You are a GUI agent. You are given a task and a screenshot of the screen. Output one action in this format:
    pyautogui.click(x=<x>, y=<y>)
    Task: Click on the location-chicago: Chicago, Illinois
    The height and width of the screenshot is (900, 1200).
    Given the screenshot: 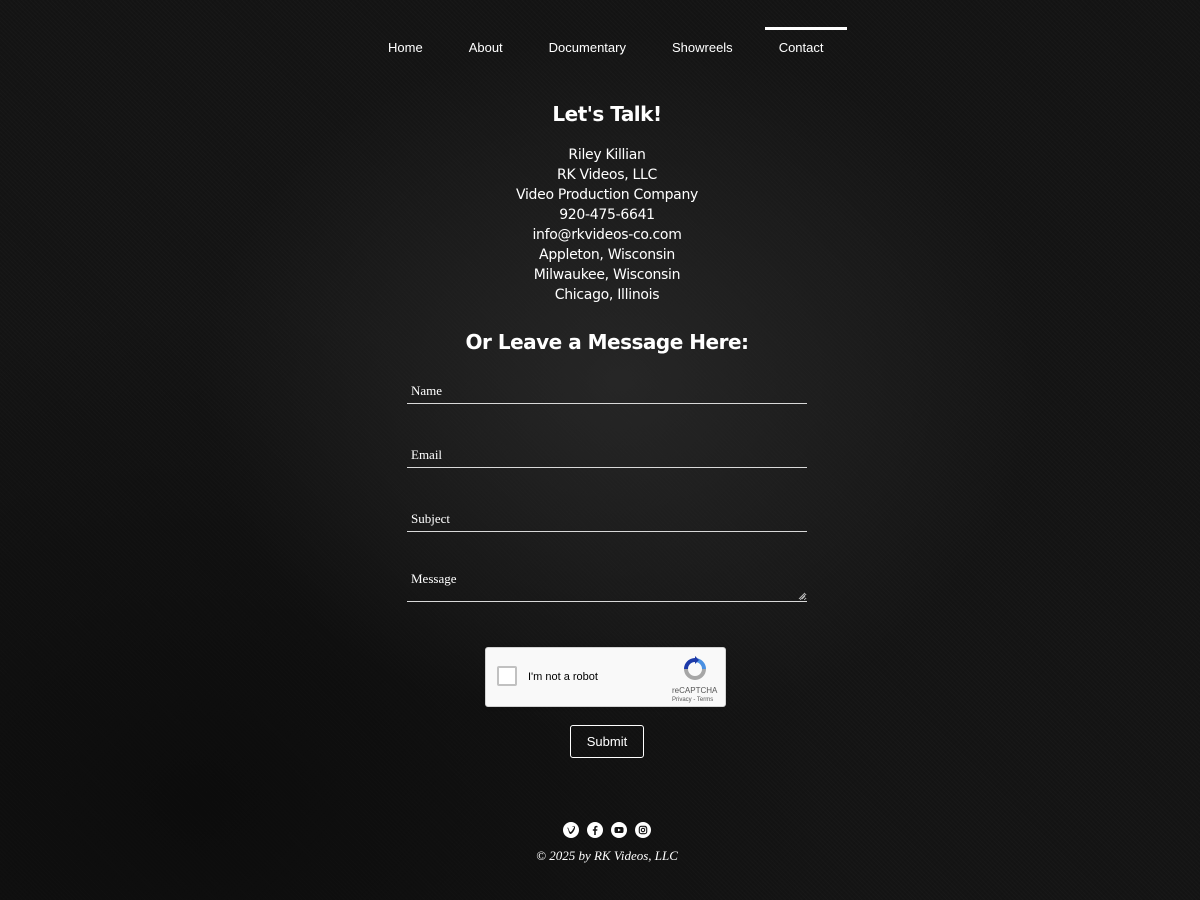 What is the action you would take?
    pyautogui.click(x=607, y=295)
    